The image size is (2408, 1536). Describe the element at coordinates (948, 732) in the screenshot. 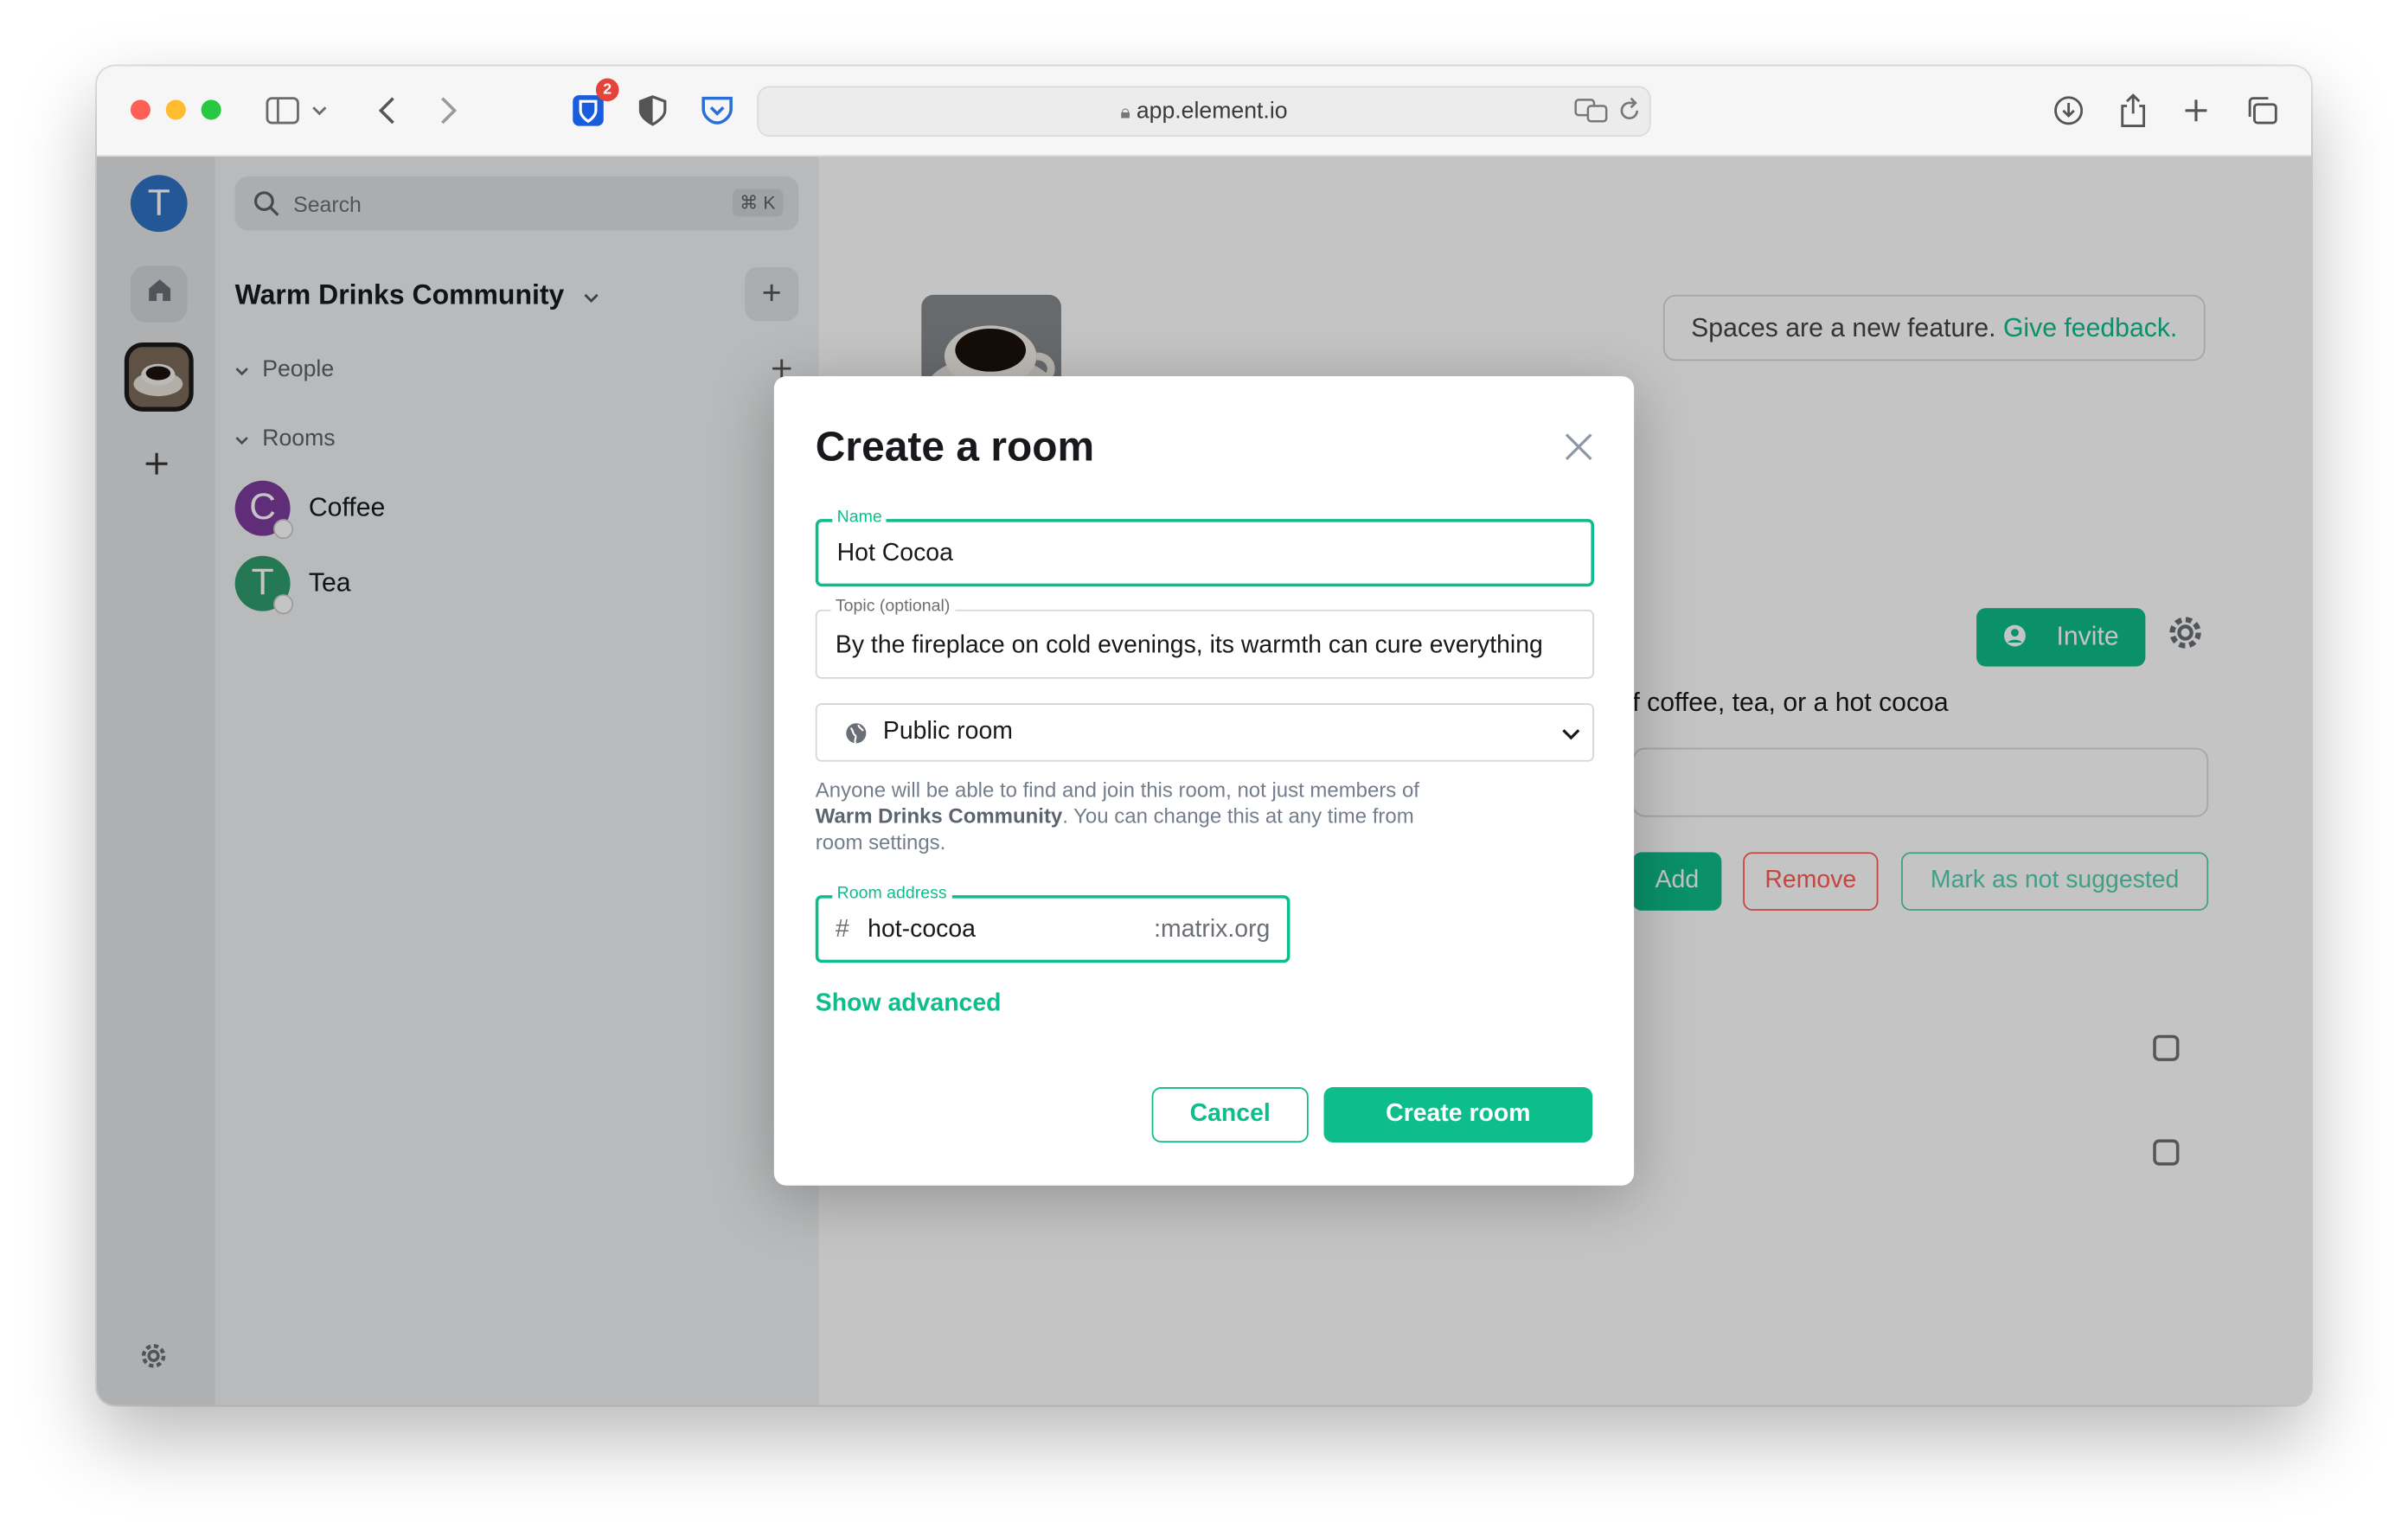

I see `visibility-value: Public room` at that location.